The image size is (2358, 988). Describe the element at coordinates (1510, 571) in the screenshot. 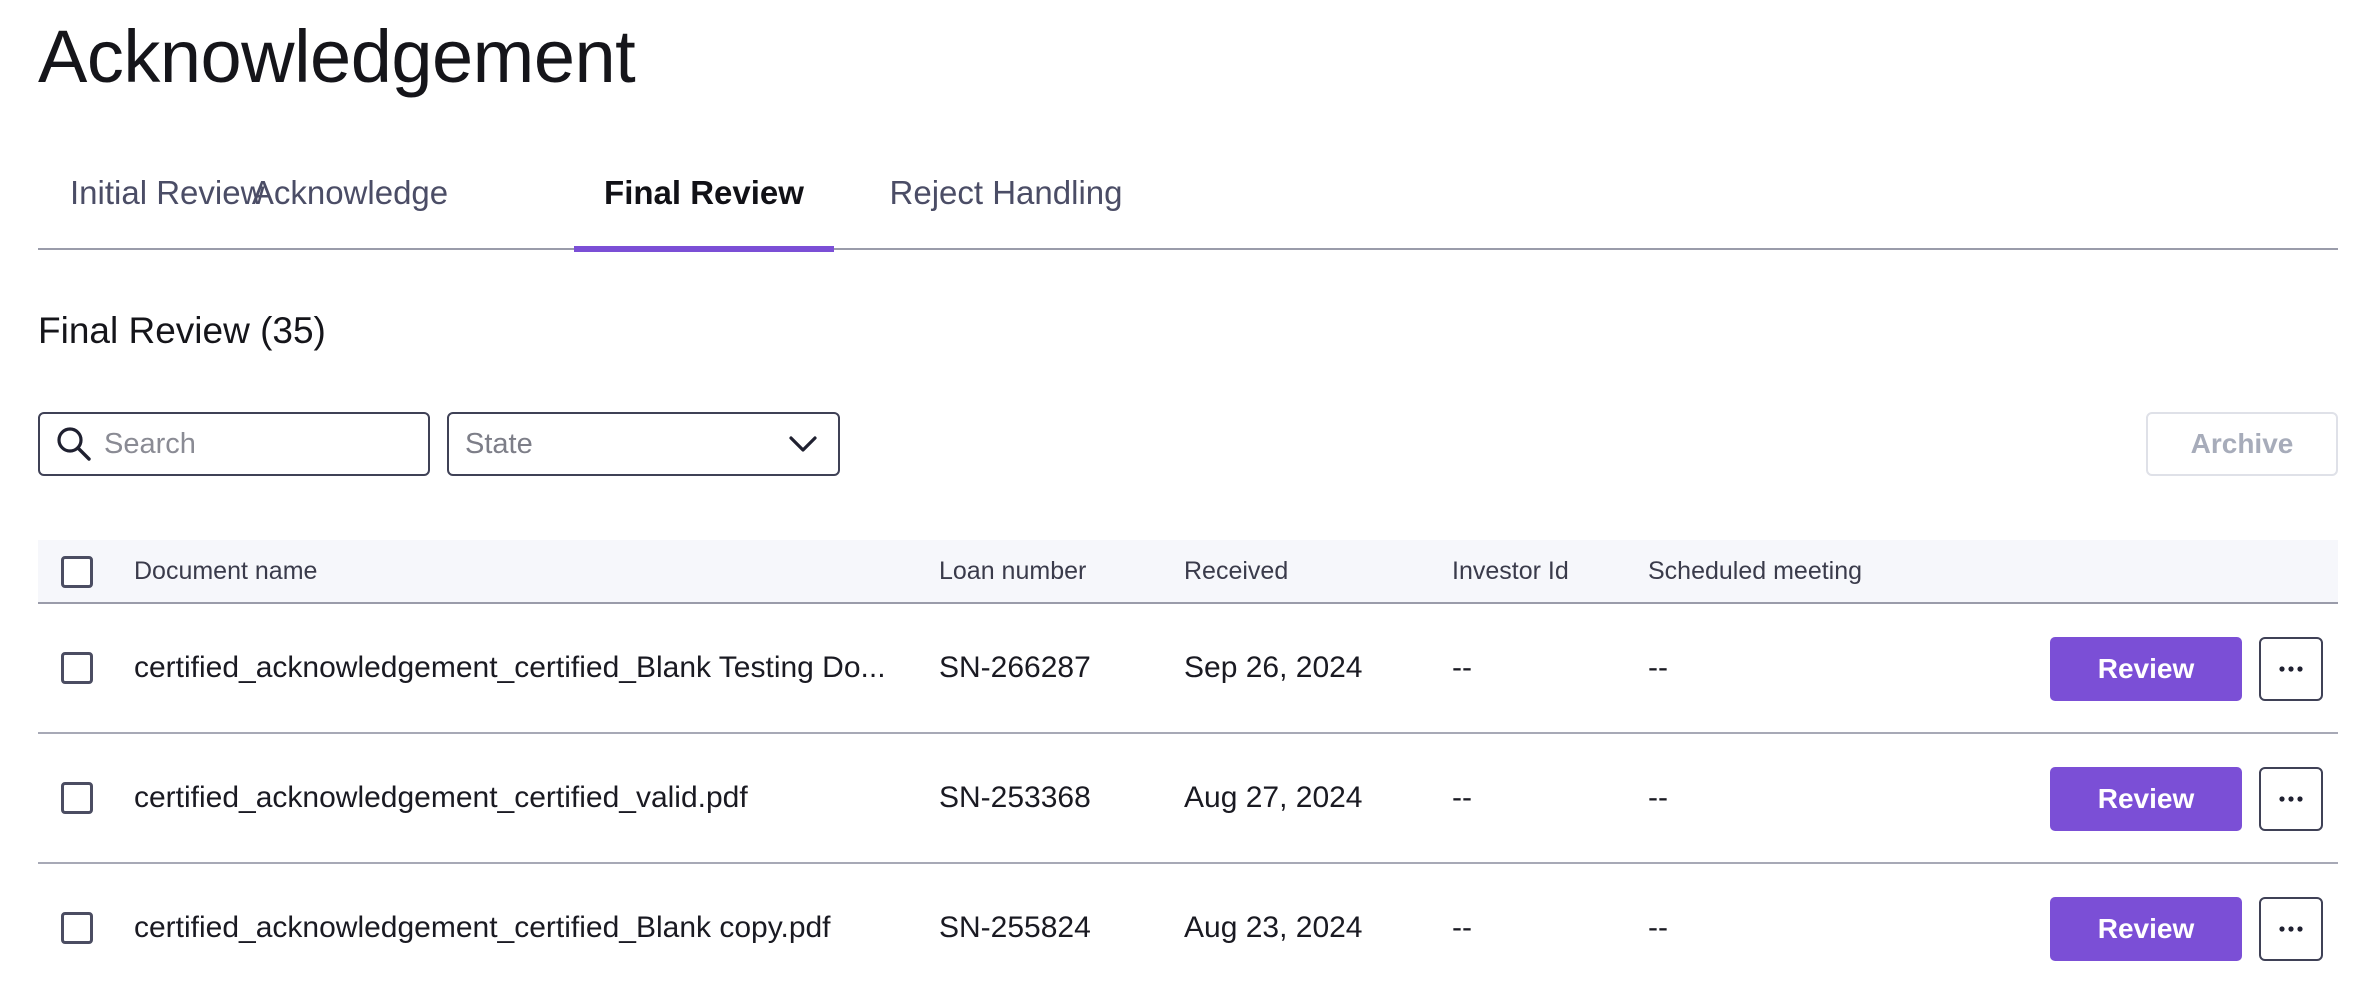

I see `column-header-investor-id: Investor Id` at that location.